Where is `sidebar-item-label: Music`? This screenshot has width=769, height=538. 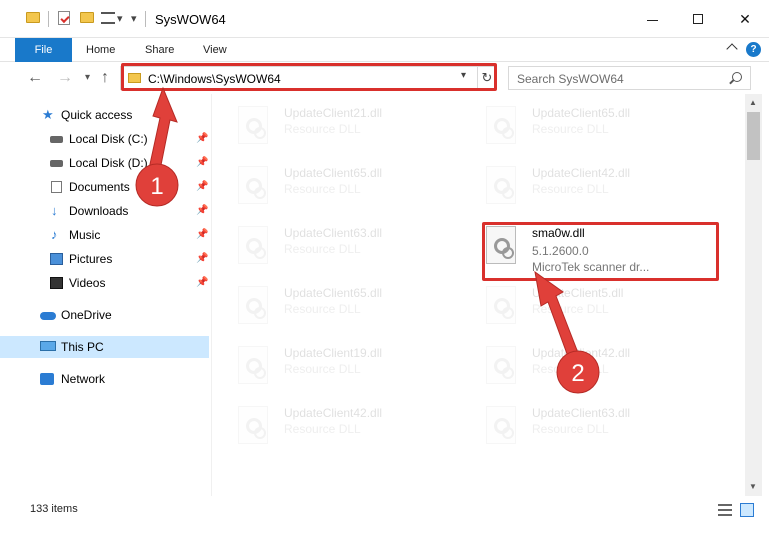
sidebar-item-label: Music is located at coordinates (85, 235).